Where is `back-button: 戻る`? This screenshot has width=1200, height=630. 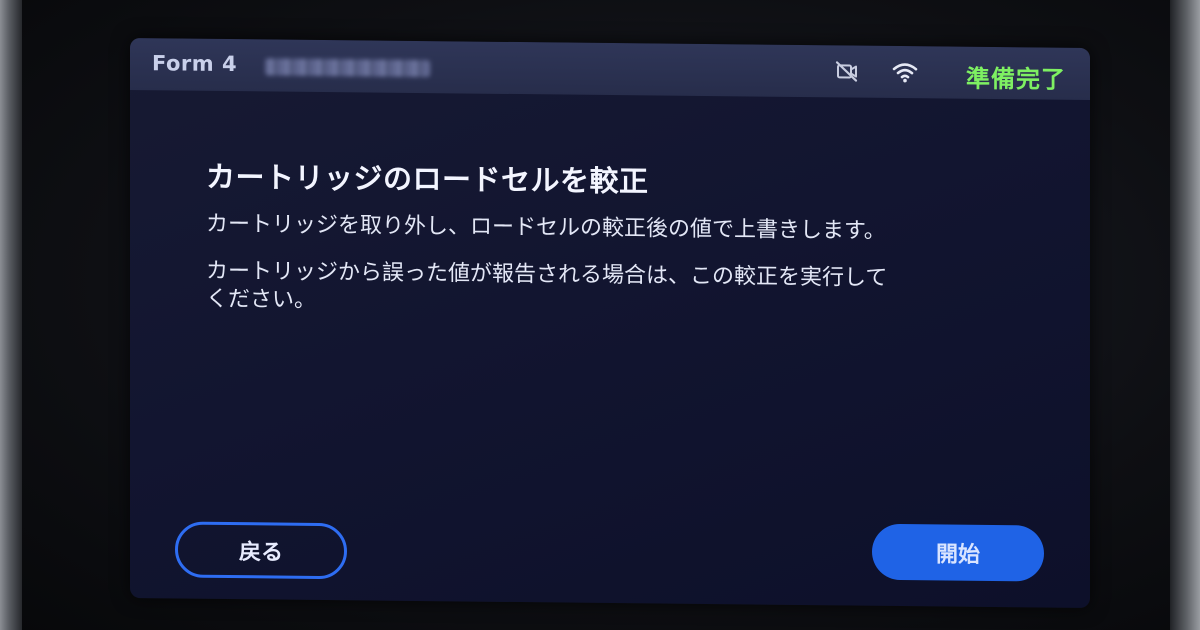
back-button: 戻る is located at coordinates (261, 550).